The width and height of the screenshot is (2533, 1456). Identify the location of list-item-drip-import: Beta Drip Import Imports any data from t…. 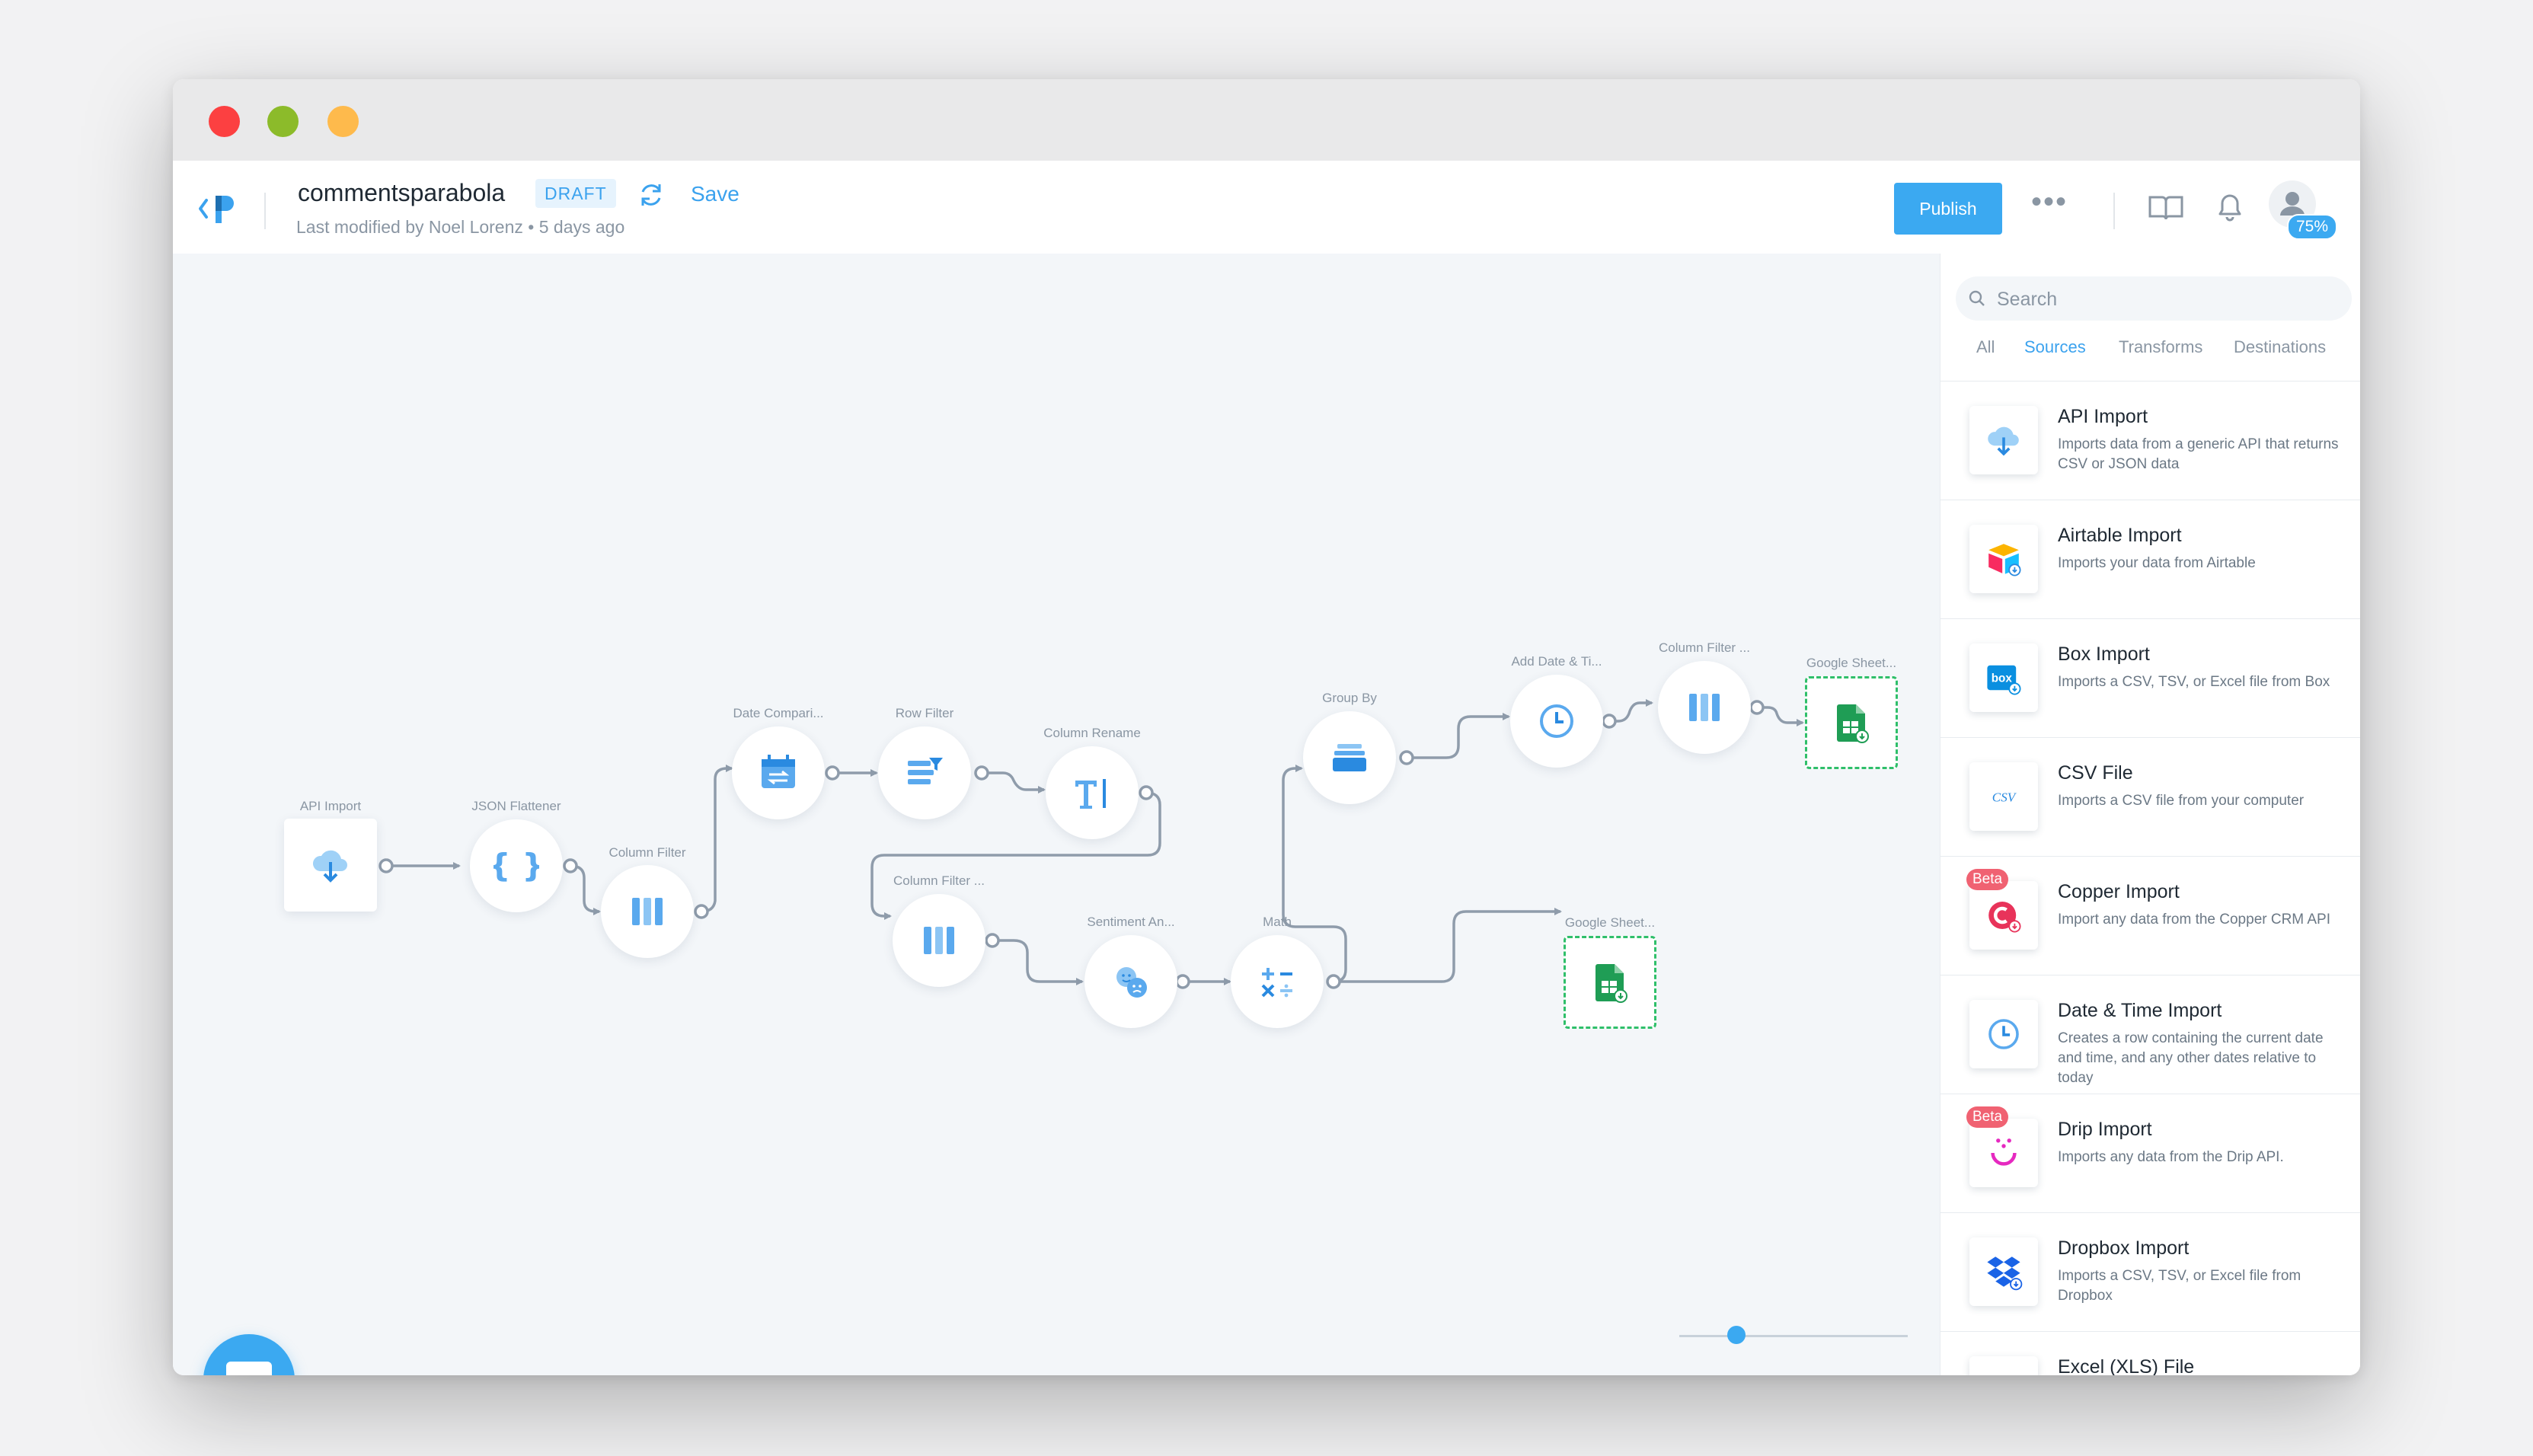
(2150, 1153).